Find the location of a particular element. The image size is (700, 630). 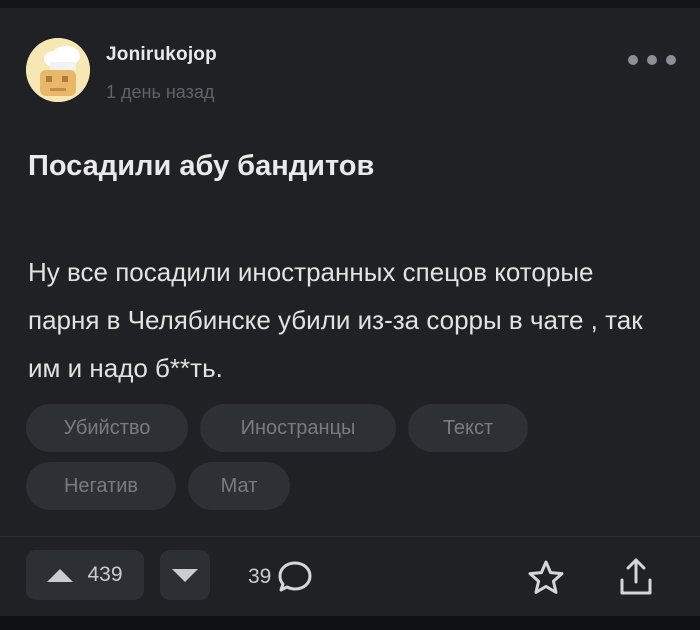

share-button is located at coordinates (636, 577).